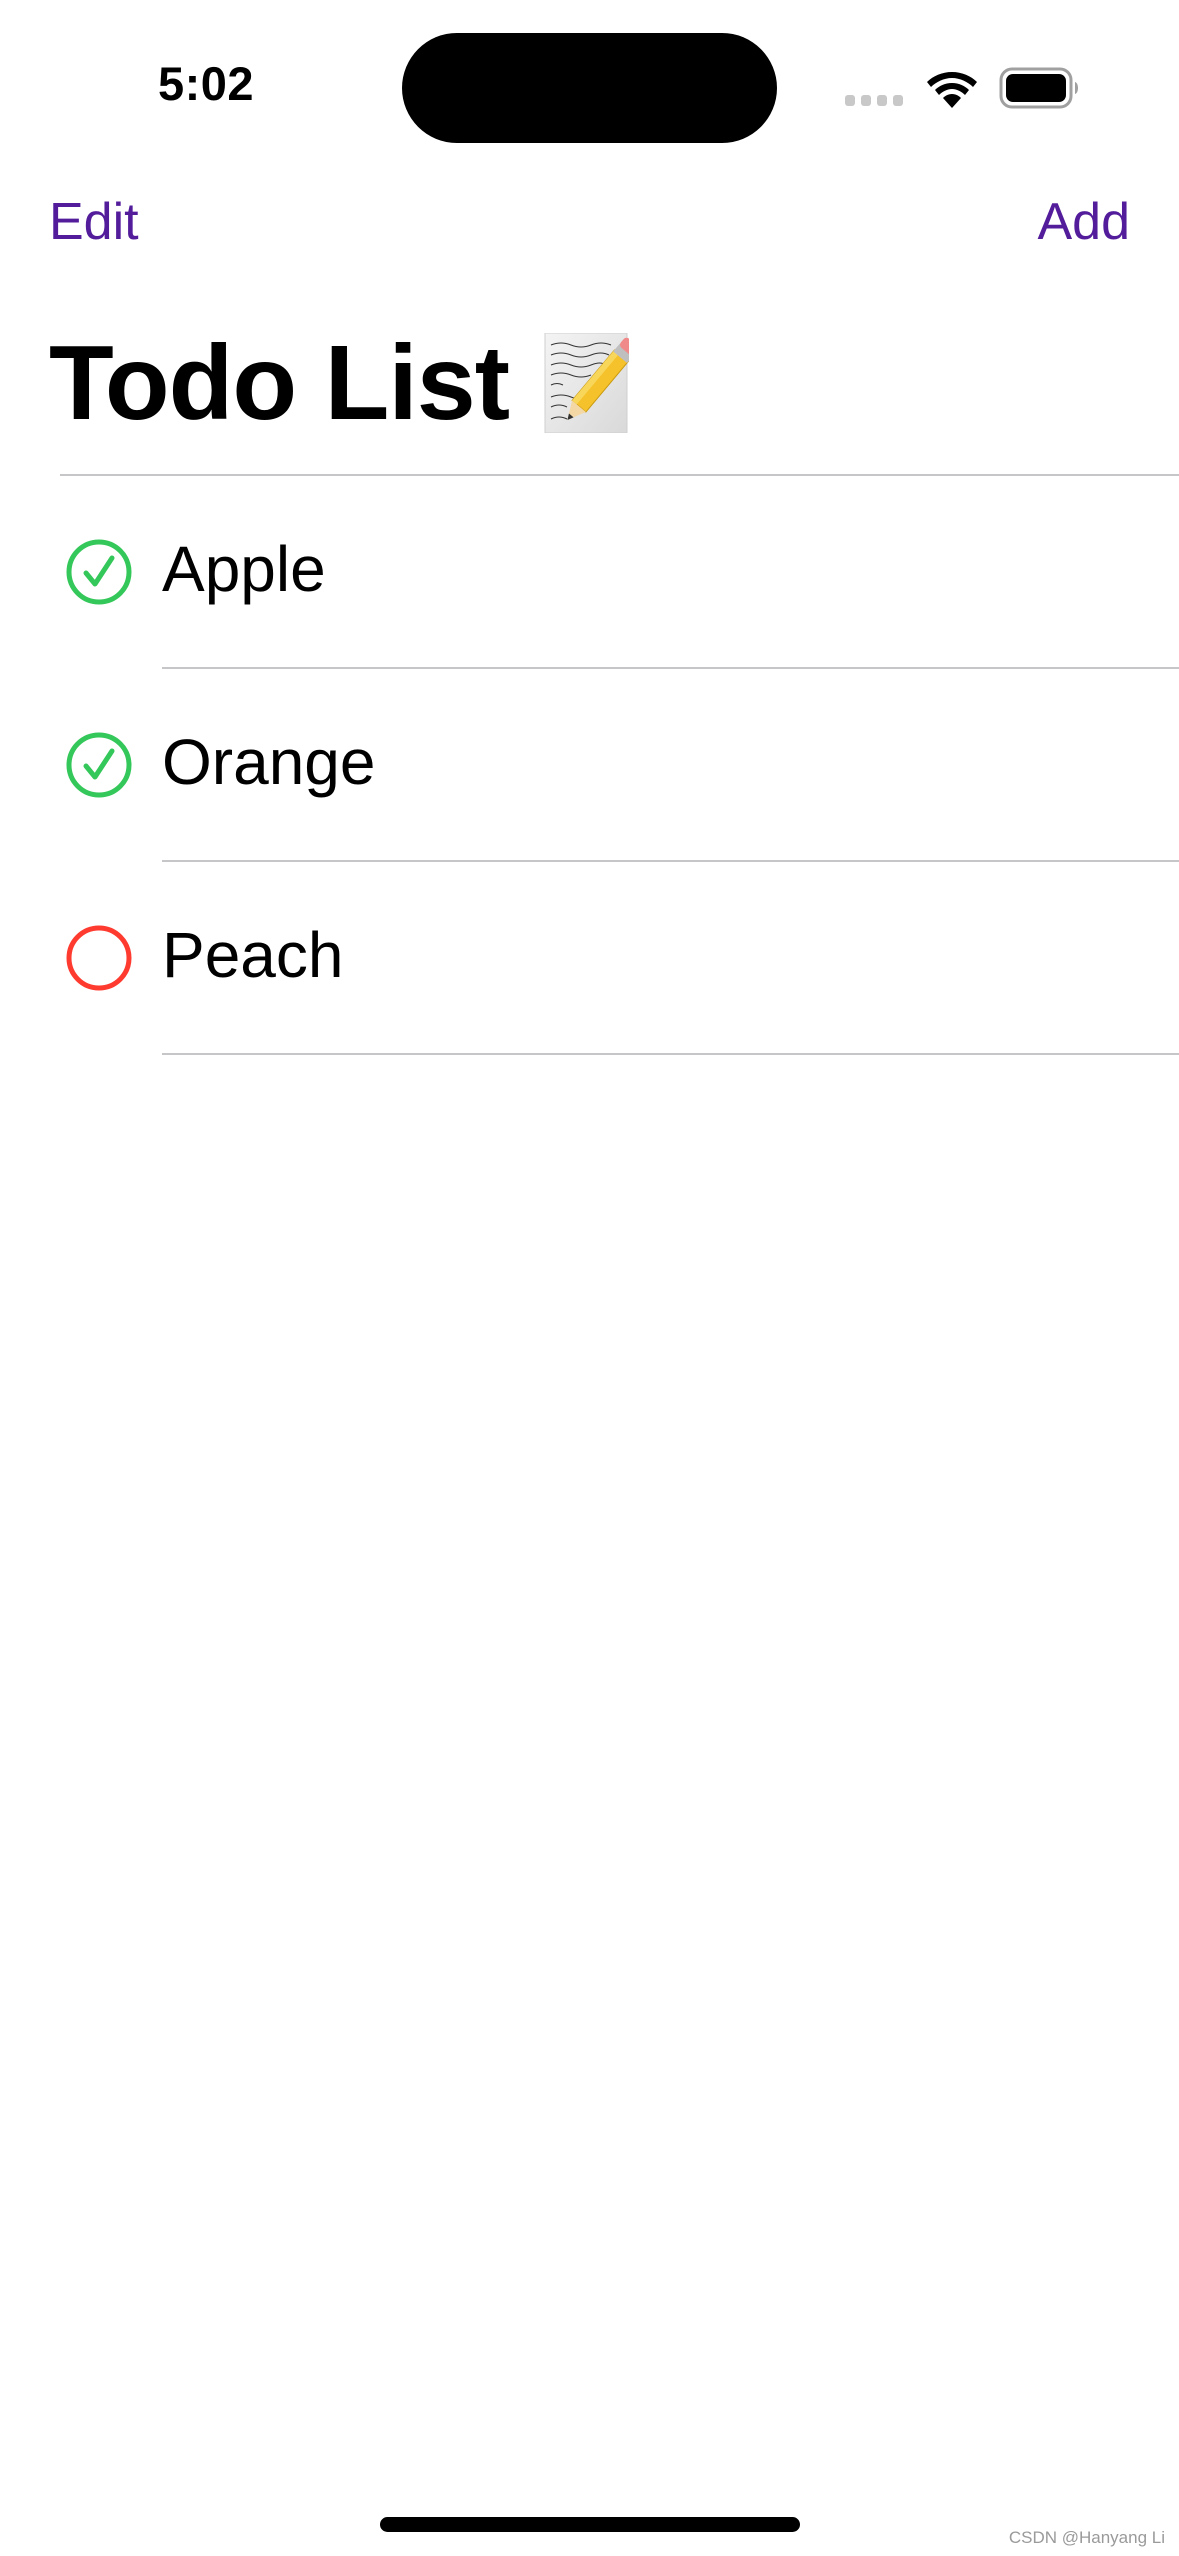 This screenshot has height=2556, width=1179. What do you see at coordinates (874, 100) in the screenshot?
I see `cellular-signal-icon` at bounding box center [874, 100].